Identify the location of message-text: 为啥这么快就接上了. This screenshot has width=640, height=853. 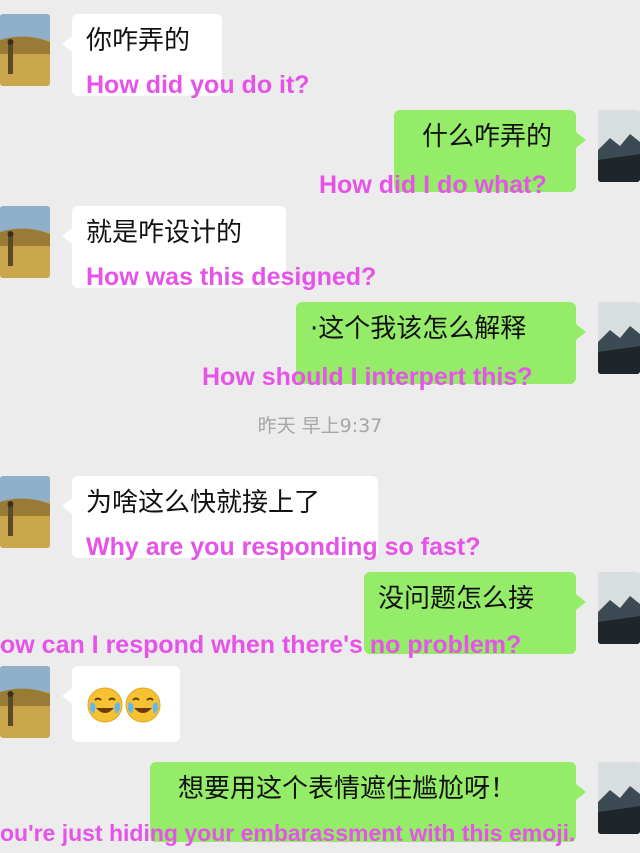
(203, 503).